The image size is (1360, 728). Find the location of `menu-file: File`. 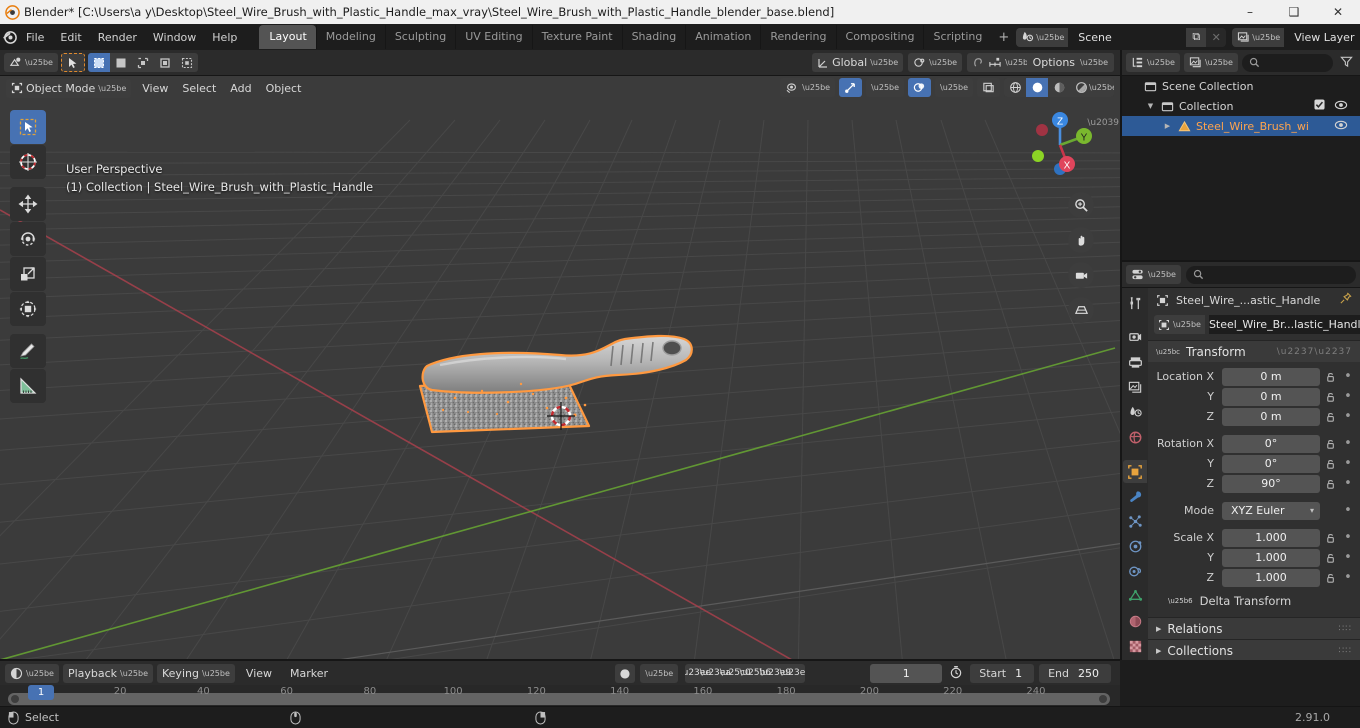

menu-file: File is located at coordinates (35, 37).